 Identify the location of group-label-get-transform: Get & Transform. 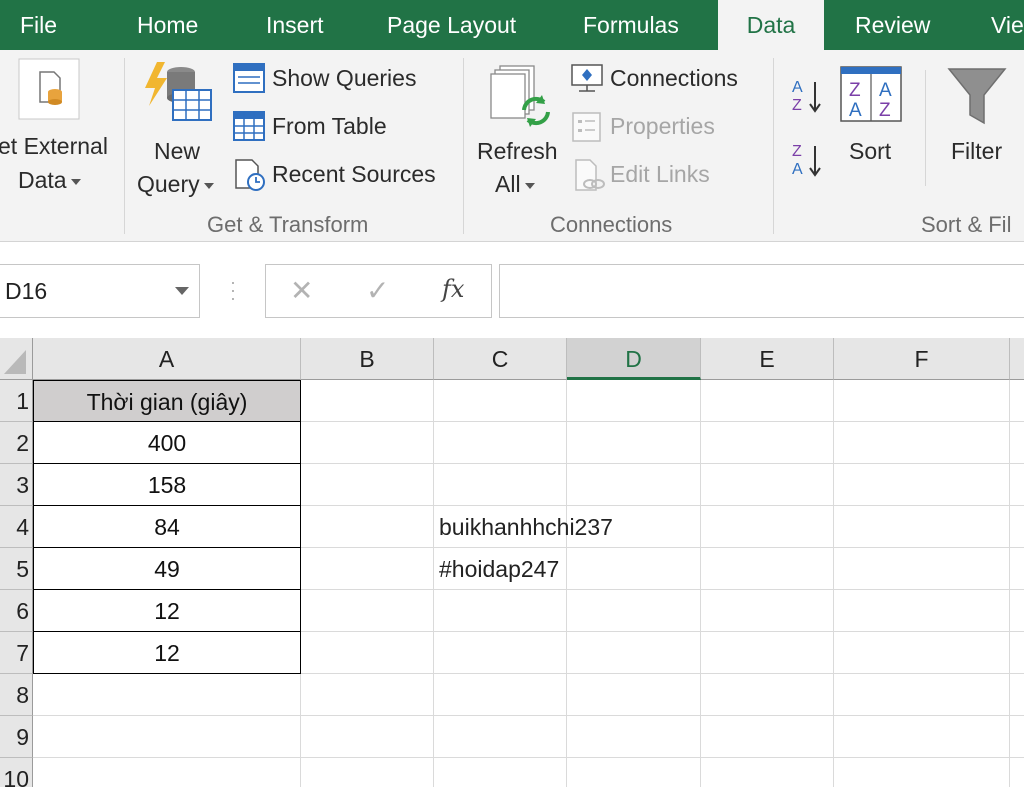
(288, 224).